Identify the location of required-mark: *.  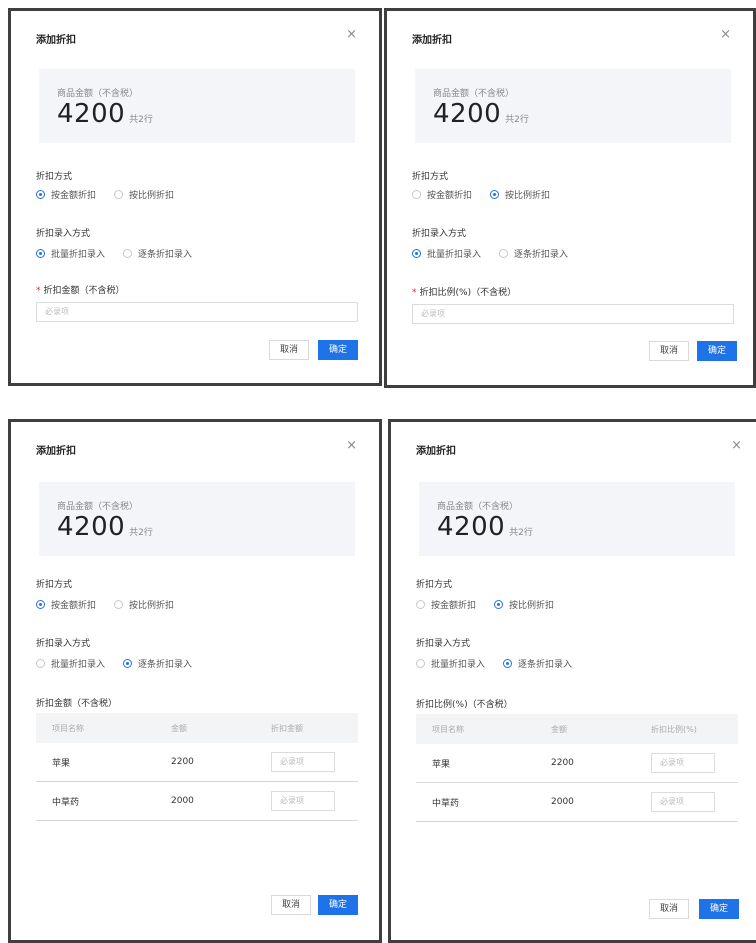
(414, 293).